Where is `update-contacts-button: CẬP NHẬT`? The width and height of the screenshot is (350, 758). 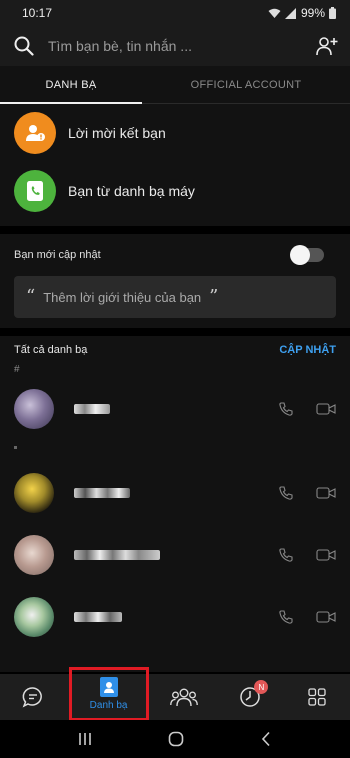 update-contacts-button: CẬP NHẬT is located at coordinates (307, 350).